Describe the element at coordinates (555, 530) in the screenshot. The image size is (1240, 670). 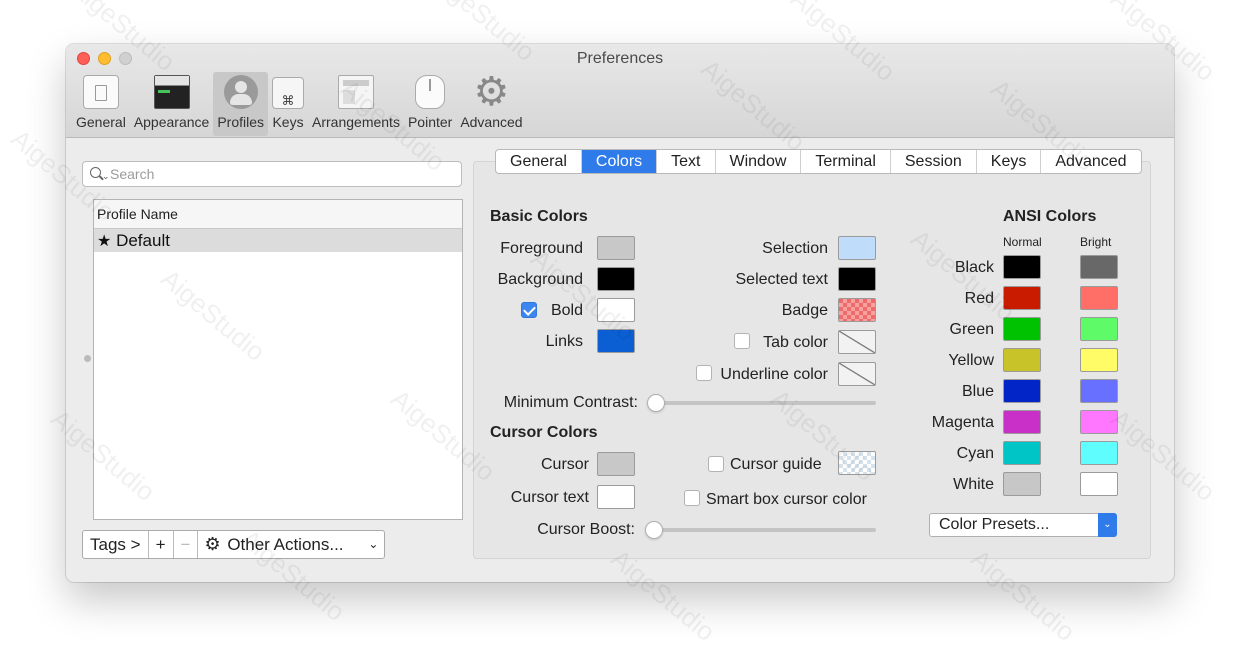
I see `cursor-boost-label: Cursor Boost:` at that location.